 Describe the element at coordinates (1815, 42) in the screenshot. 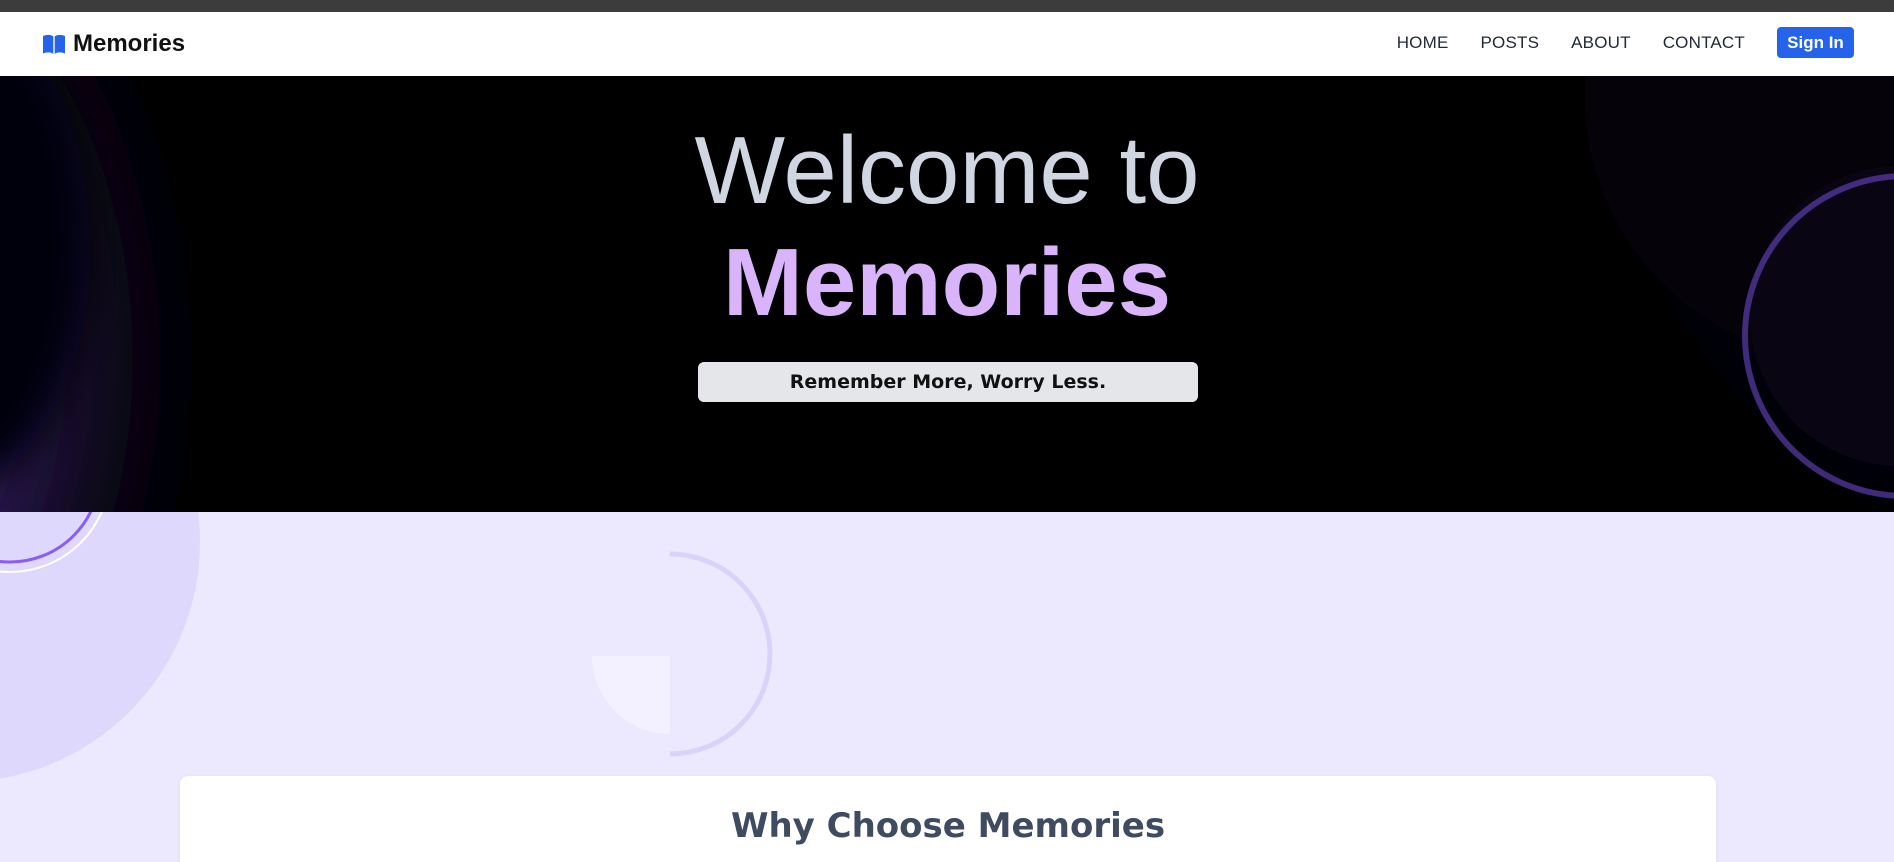

I see `sign-in-button: Sign In` at that location.